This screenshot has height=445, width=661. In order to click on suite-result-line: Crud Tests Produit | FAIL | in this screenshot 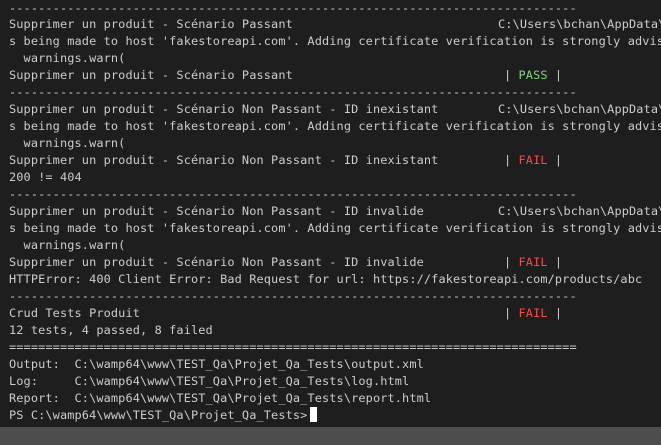, I will do `click(286, 313)`.